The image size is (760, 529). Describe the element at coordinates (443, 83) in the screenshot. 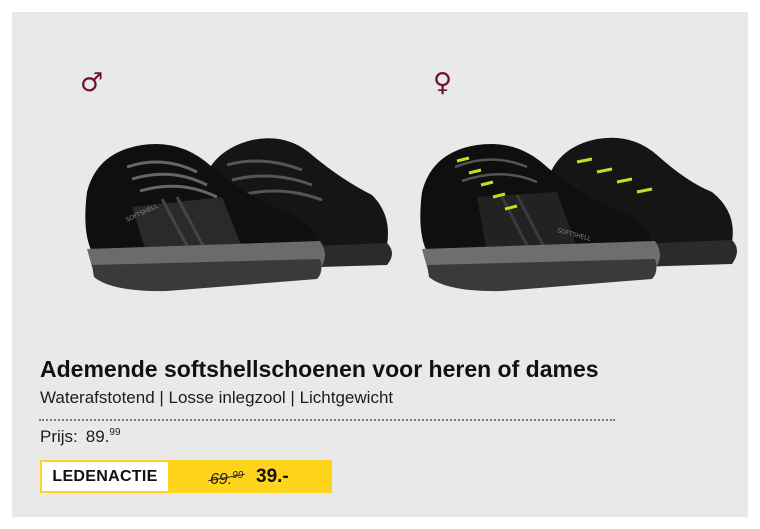

I see `female-symbol-icon: ♀` at that location.